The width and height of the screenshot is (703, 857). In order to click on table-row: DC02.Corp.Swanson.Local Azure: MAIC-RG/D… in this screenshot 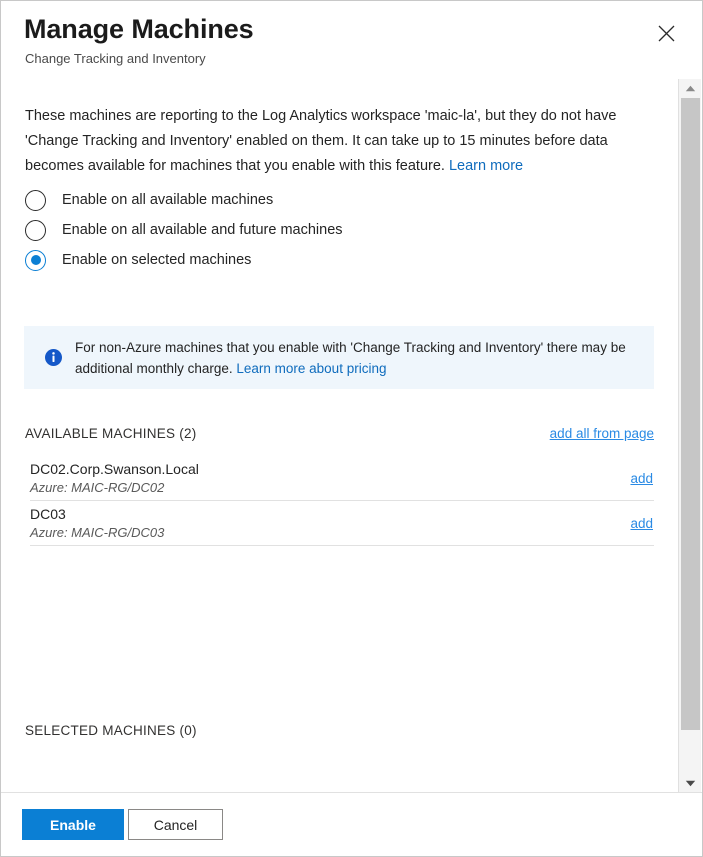, I will do `click(342, 478)`.